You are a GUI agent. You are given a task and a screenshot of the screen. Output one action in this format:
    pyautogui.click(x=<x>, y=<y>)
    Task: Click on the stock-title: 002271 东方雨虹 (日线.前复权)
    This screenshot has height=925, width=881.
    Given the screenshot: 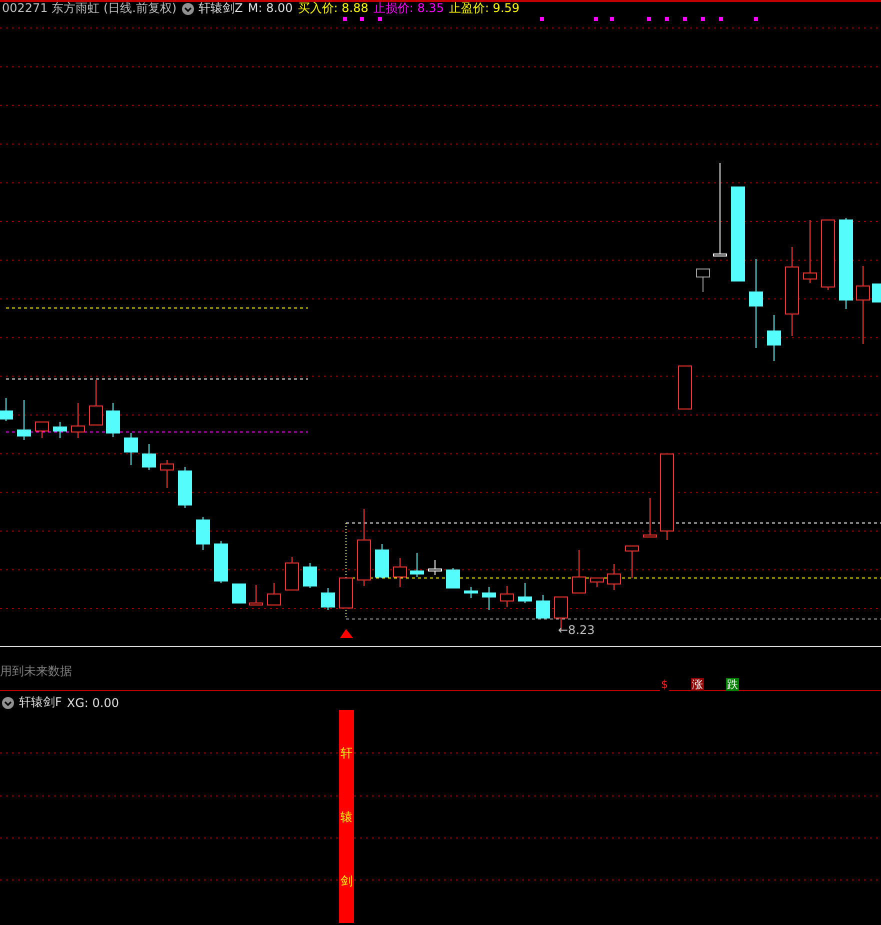 What is the action you would take?
    pyautogui.click(x=89, y=8)
    